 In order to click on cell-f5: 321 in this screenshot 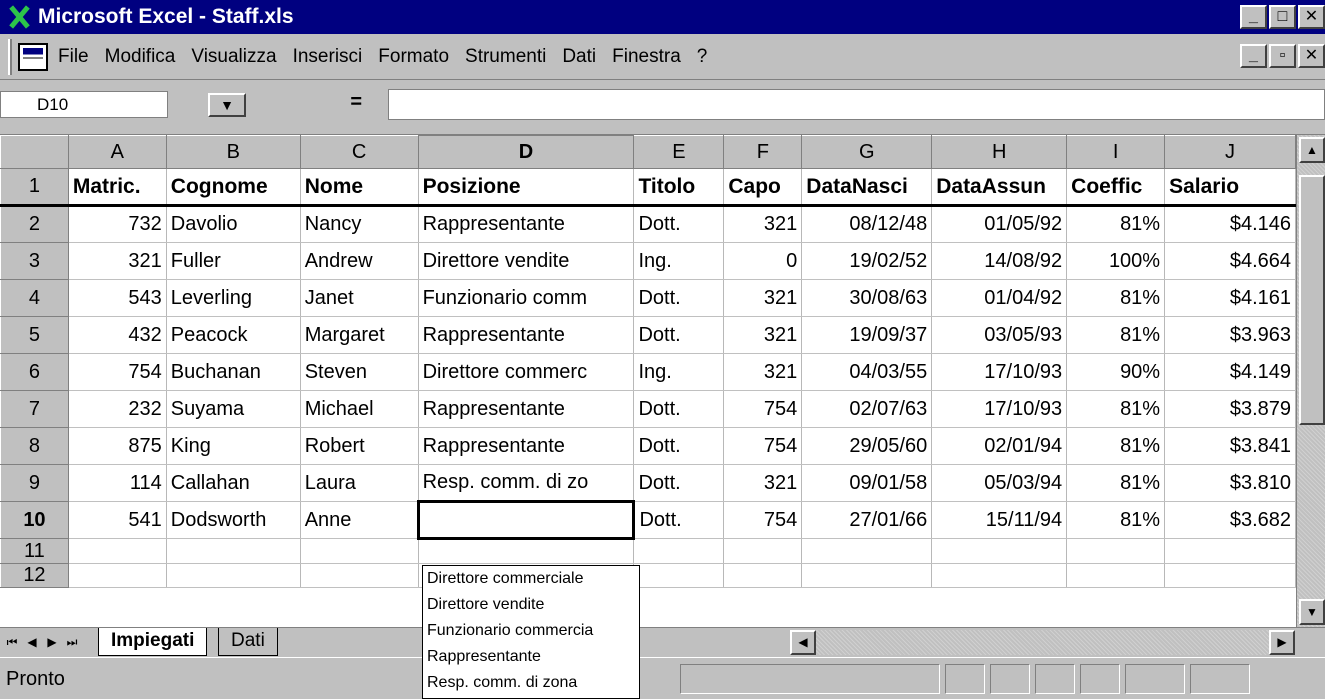, I will do `click(763, 335)`.